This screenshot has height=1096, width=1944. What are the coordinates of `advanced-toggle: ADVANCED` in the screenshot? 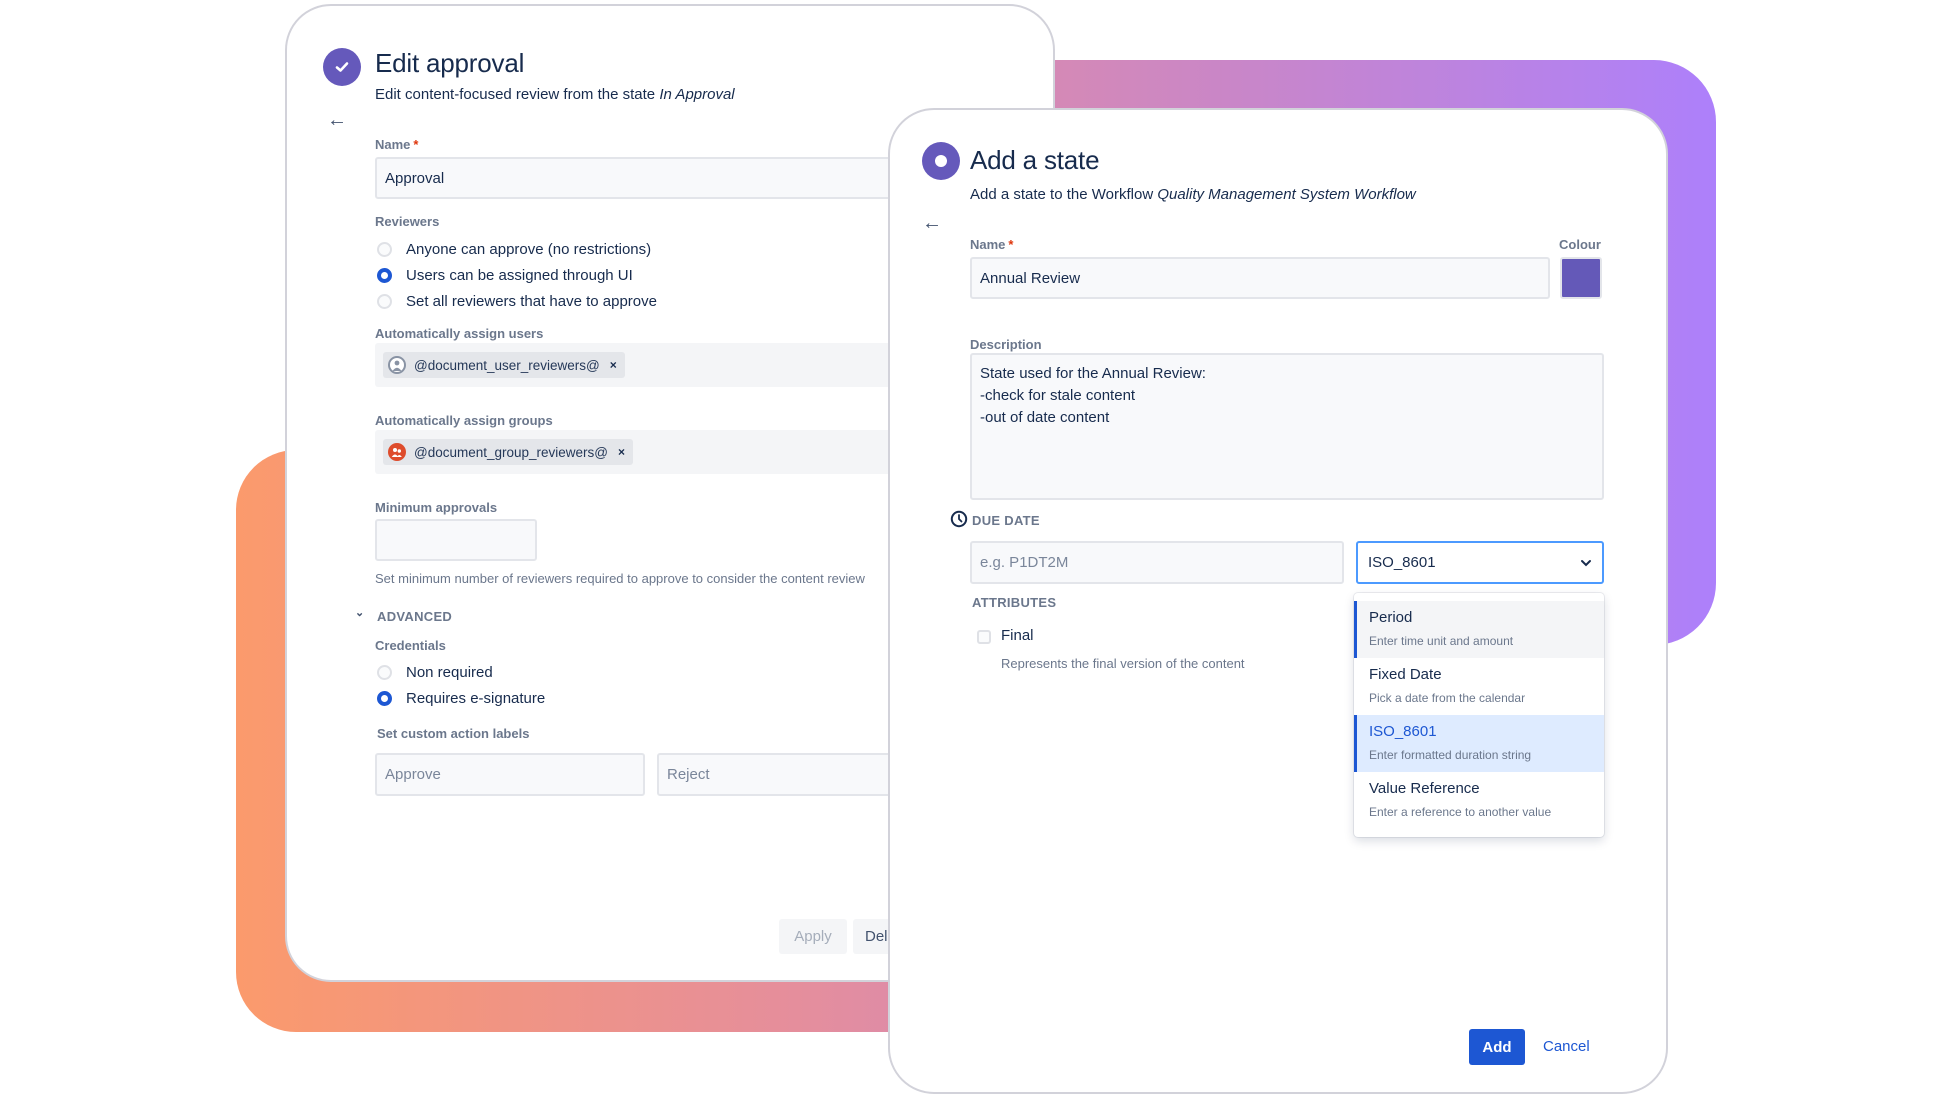 It's located at (414, 616).